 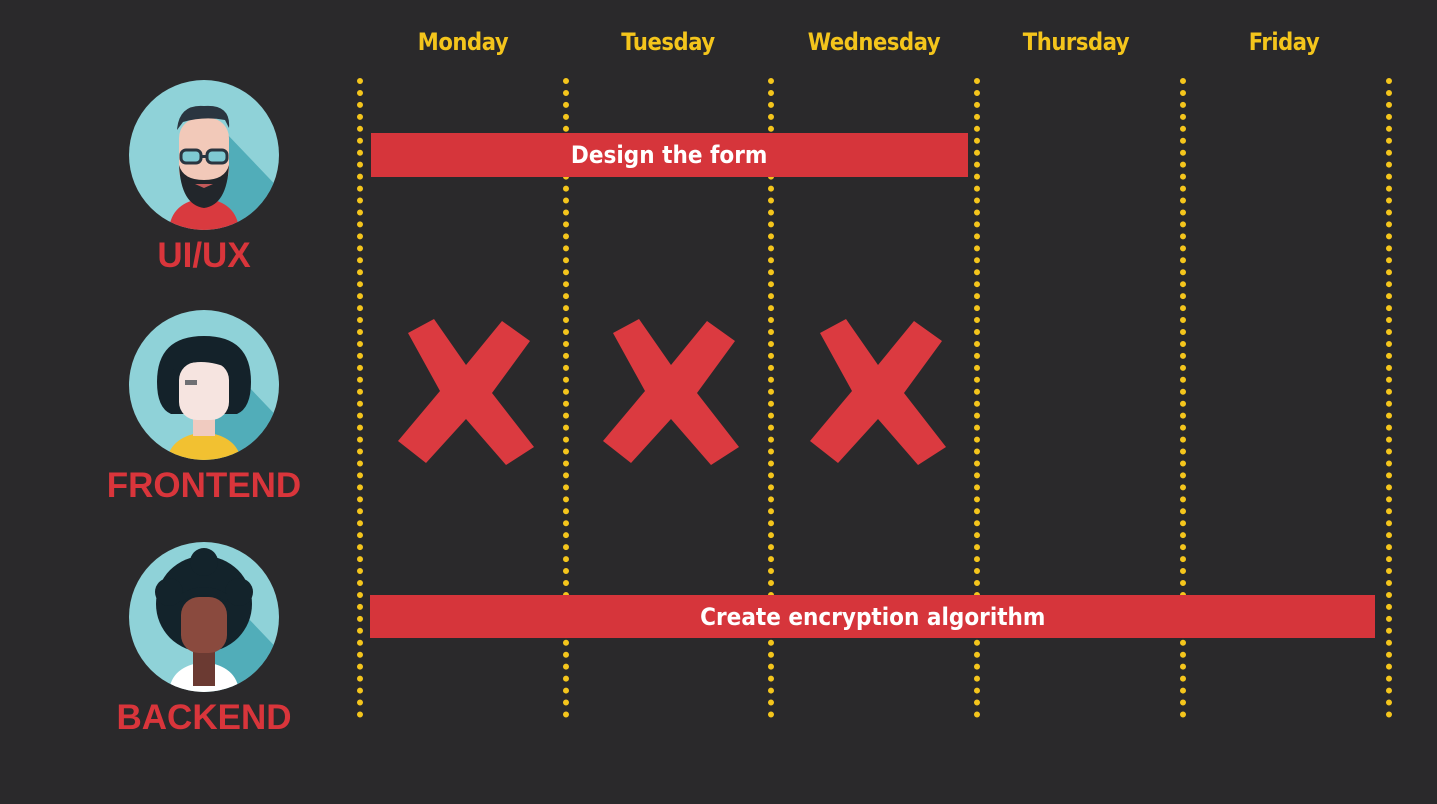 What do you see at coordinates (204, 255) in the screenshot?
I see `role-label-uiux: UI/UX` at bounding box center [204, 255].